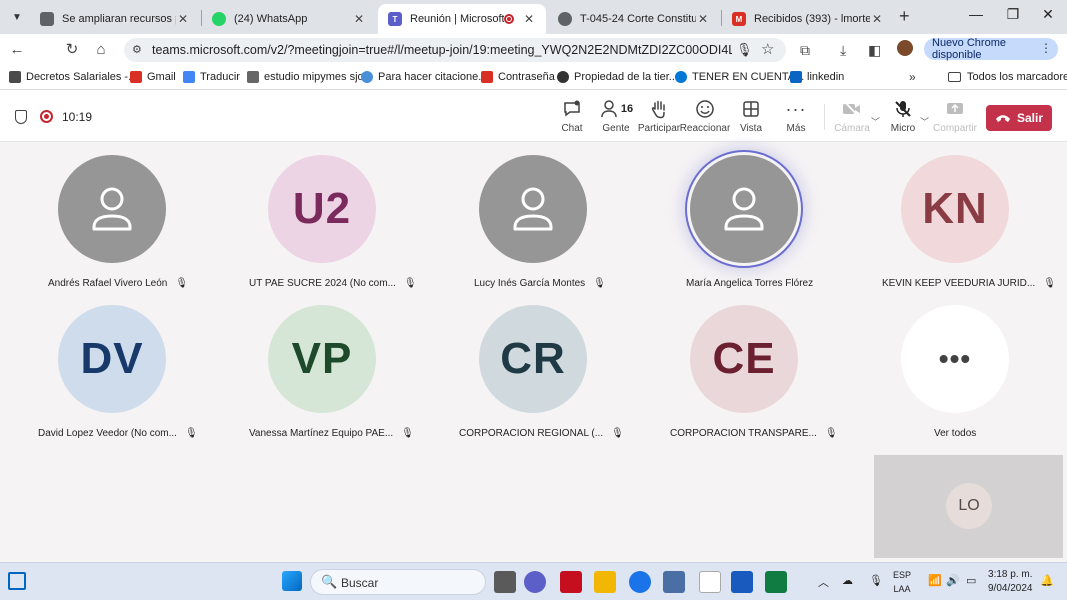  I want to click on taskbar-clock: 3:18 p. m. 9/04/2024, so click(1010, 582).